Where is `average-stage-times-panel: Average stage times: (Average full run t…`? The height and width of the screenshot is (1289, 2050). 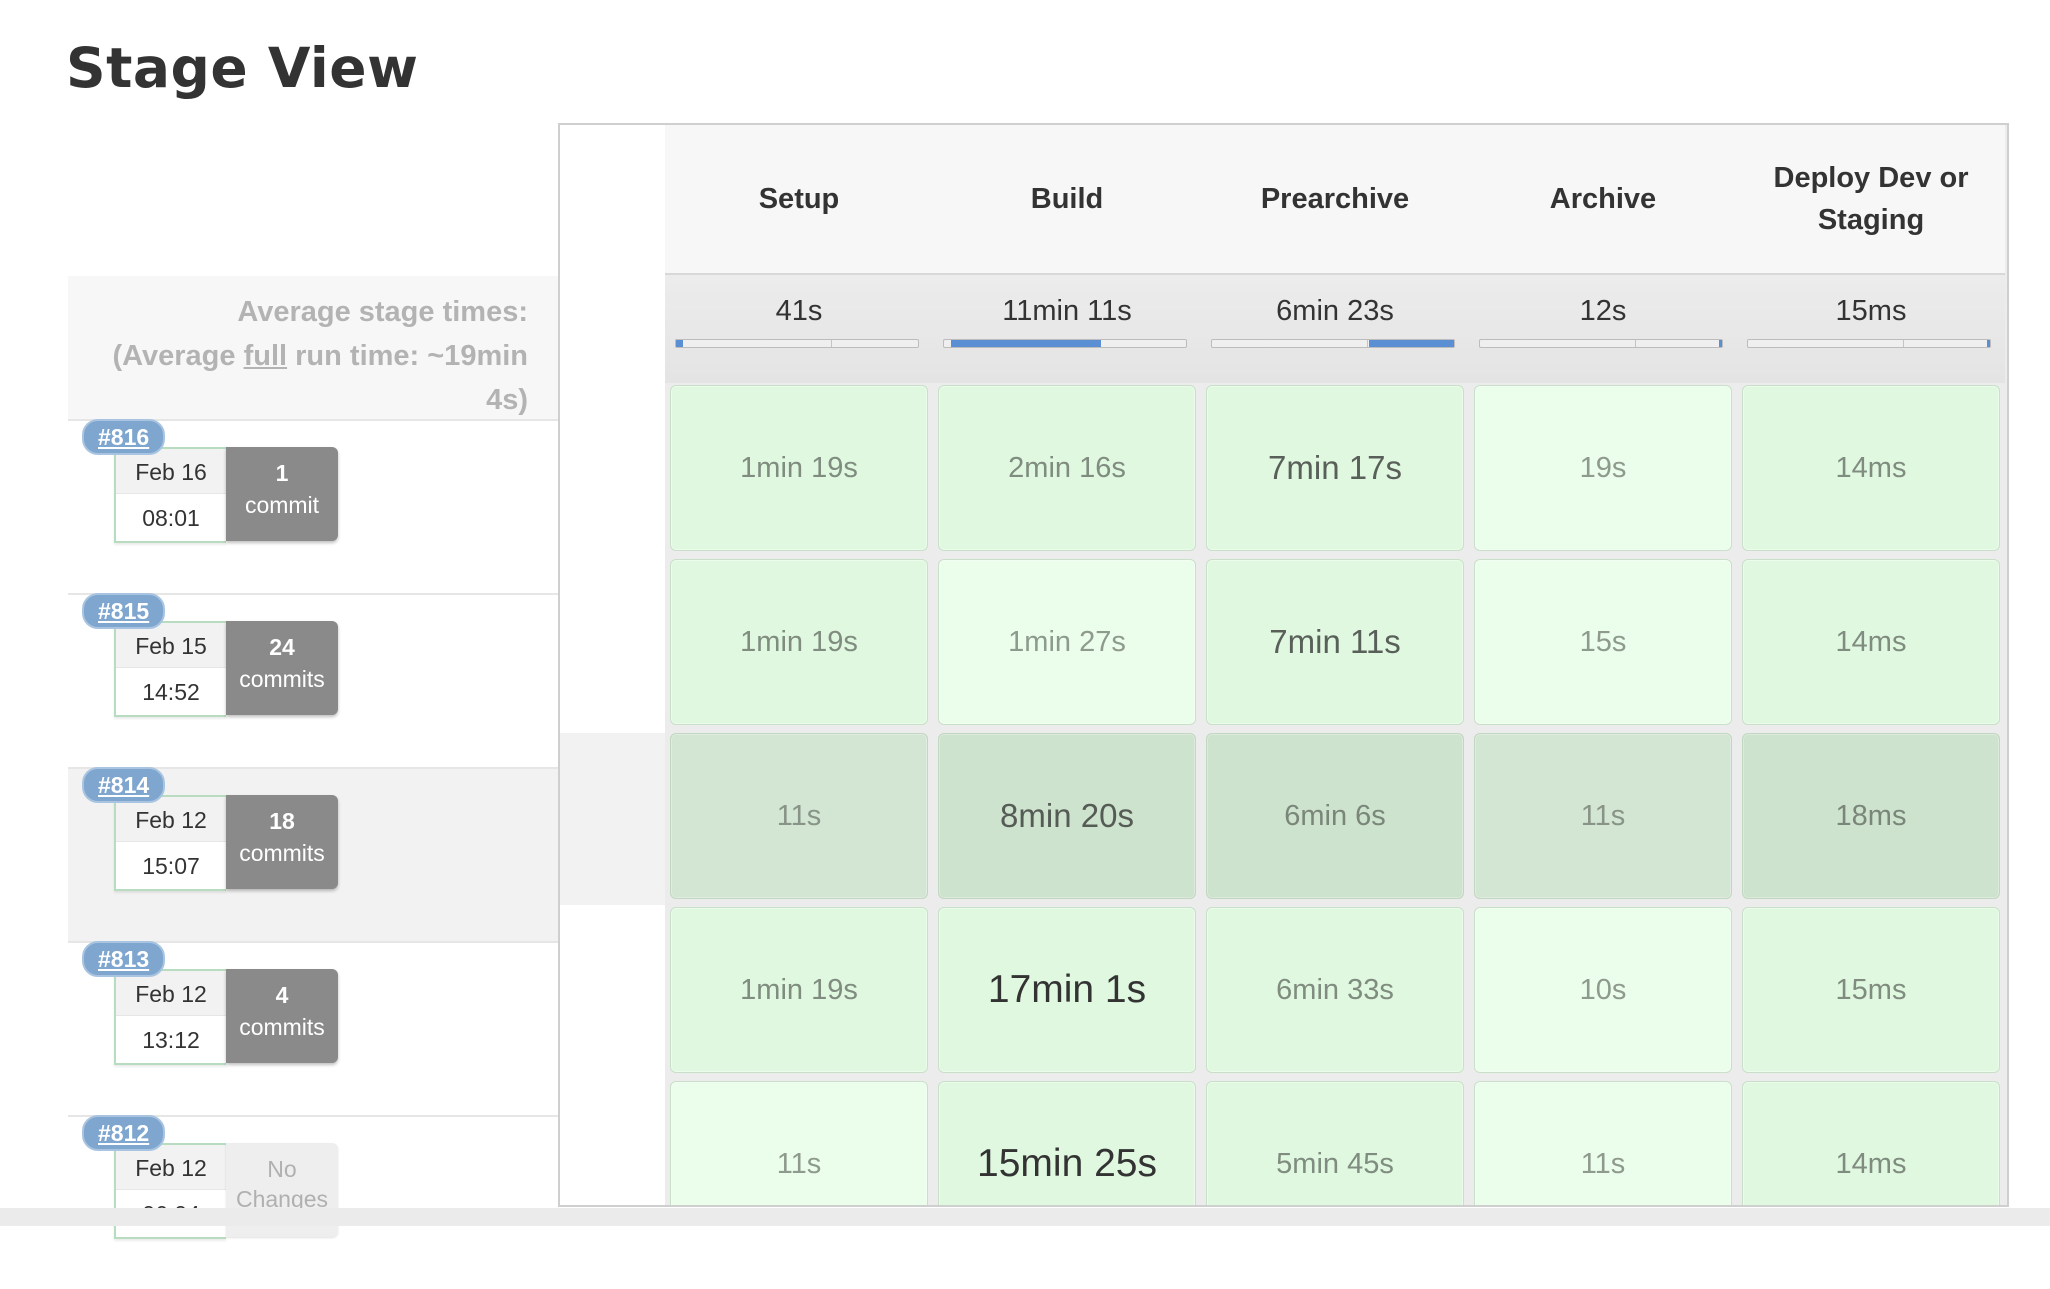
average-stage-times-panel: Average stage times: (Average full run t… is located at coordinates (313, 350).